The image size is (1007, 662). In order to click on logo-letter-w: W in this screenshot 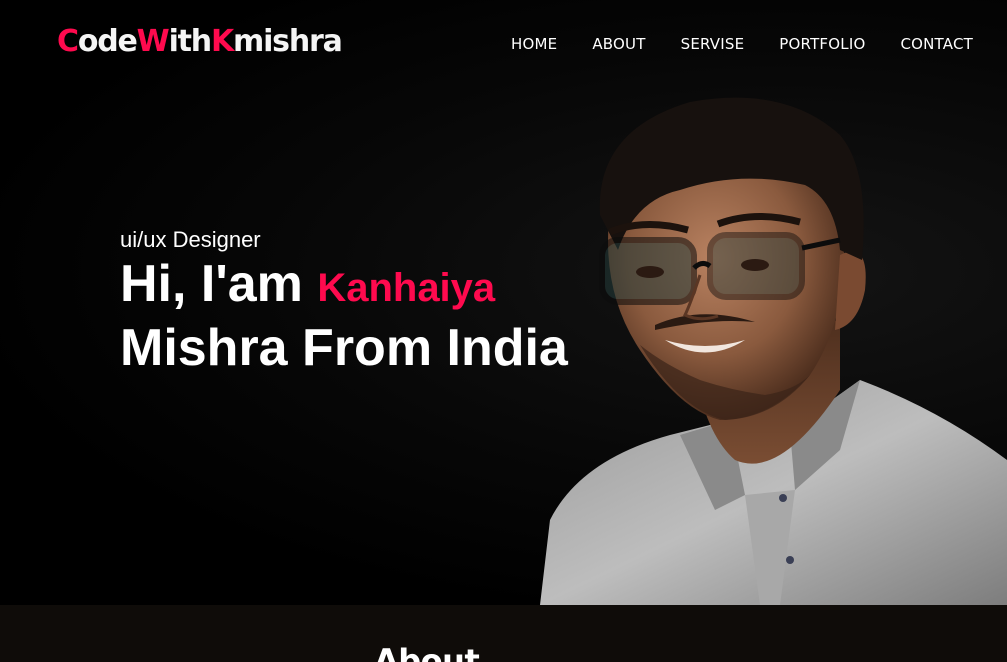, I will do `click(153, 41)`.